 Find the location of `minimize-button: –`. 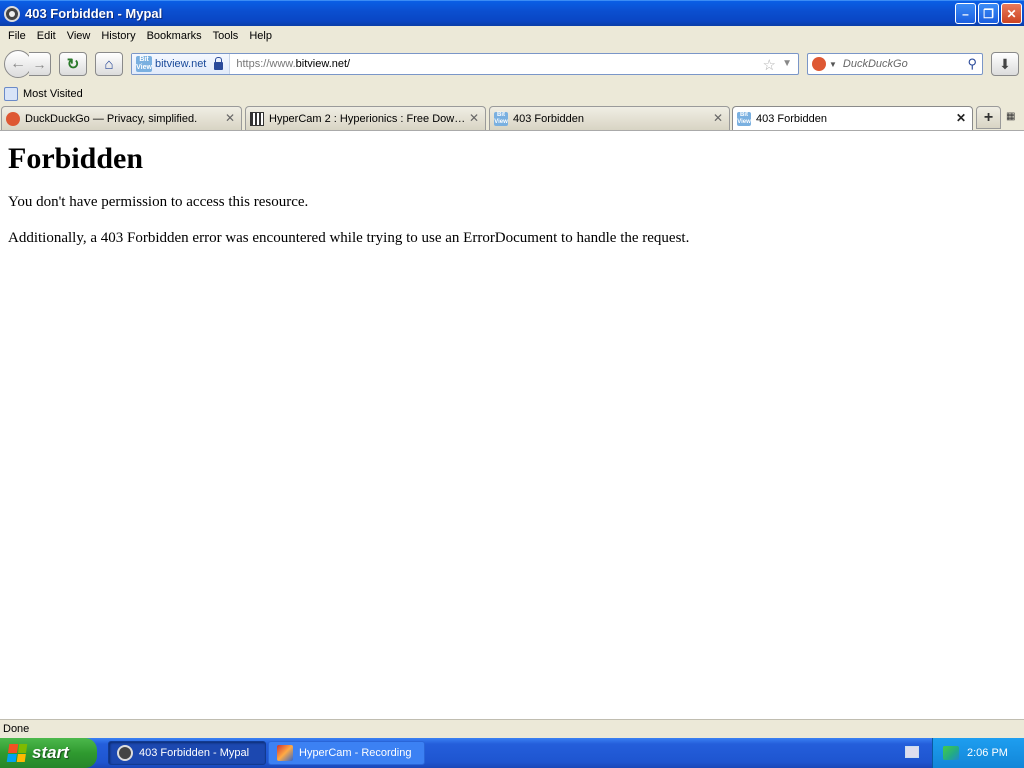

minimize-button: – is located at coordinates (965, 13).